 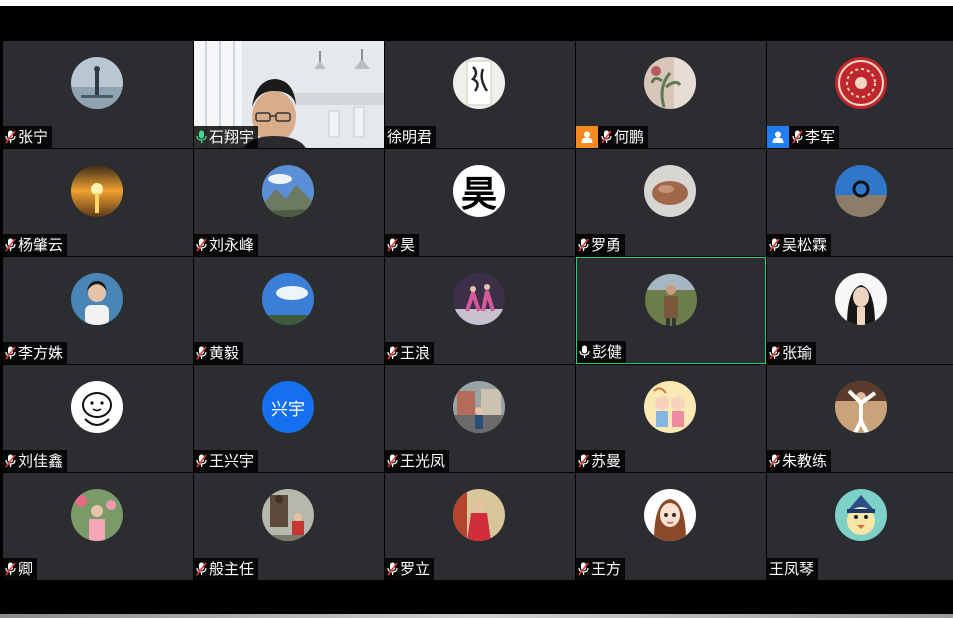 I want to click on participant-name-label: 张瑜, so click(x=792, y=353).